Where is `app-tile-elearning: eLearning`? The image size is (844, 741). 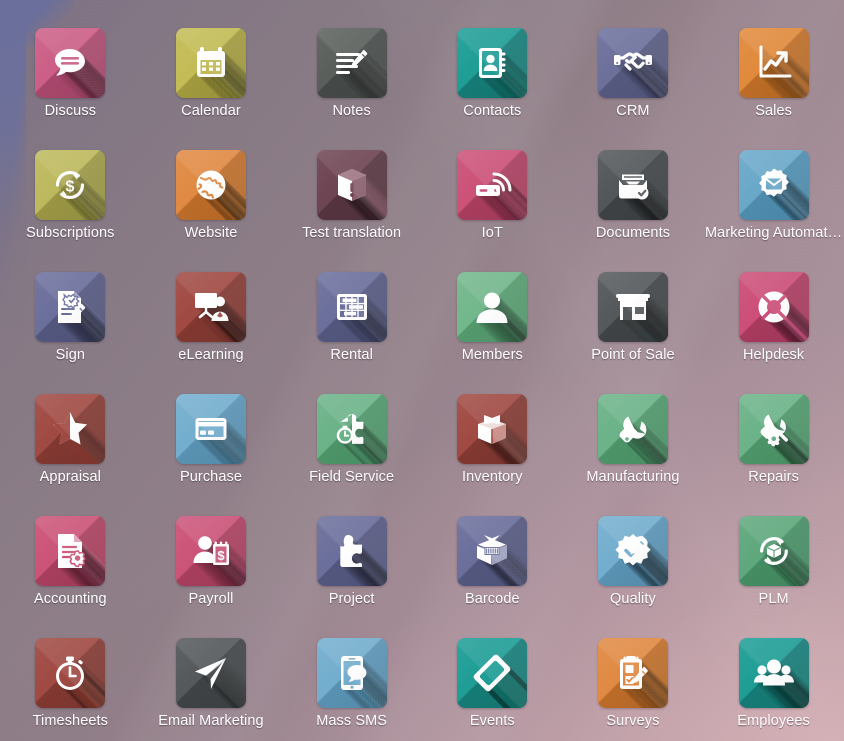 app-tile-elearning: eLearning is located at coordinates (211, 327).